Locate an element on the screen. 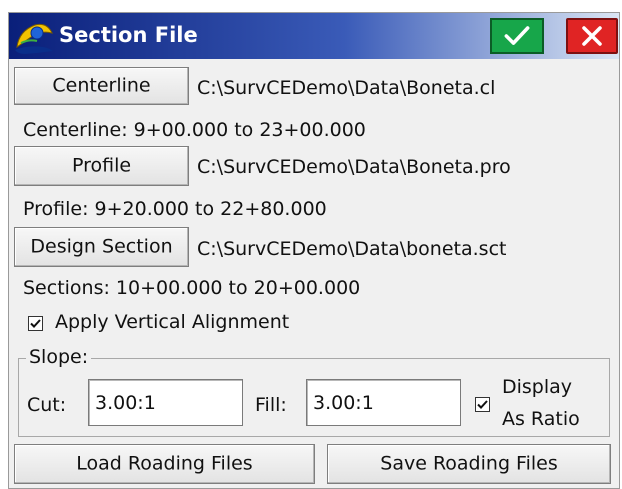 The image size is (622, 489). apply-vertical-alignment-label: Apply Vertical Alignment is located at coordinates (172, 322).